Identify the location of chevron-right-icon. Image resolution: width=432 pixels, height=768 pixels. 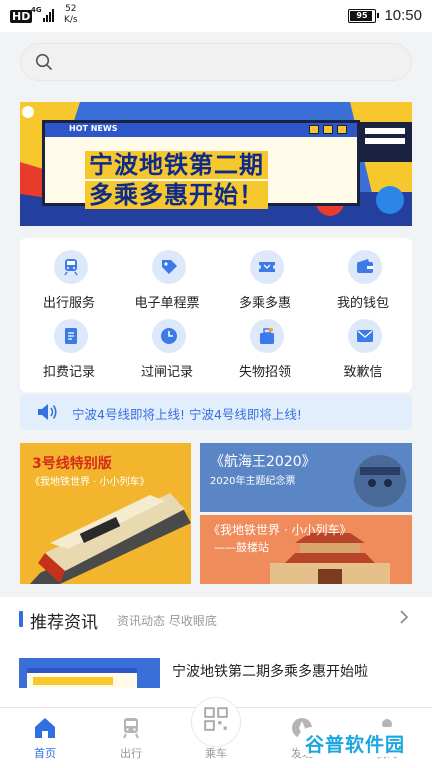
(404, 617).